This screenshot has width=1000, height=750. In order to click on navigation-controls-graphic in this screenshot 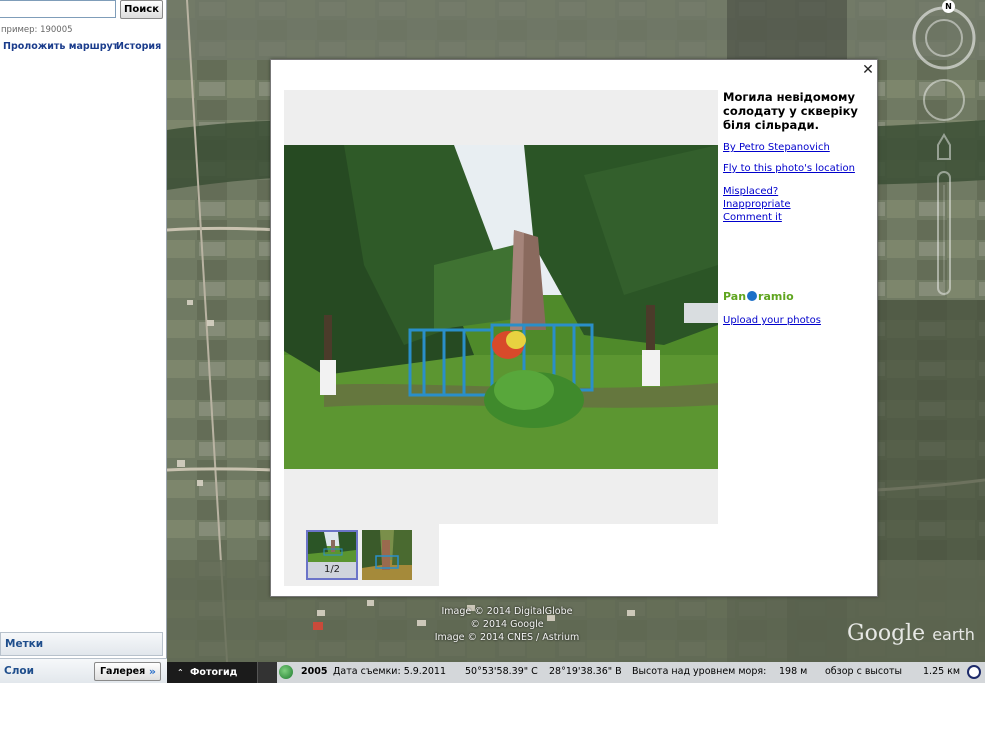, I will do `click(944, 150)`.